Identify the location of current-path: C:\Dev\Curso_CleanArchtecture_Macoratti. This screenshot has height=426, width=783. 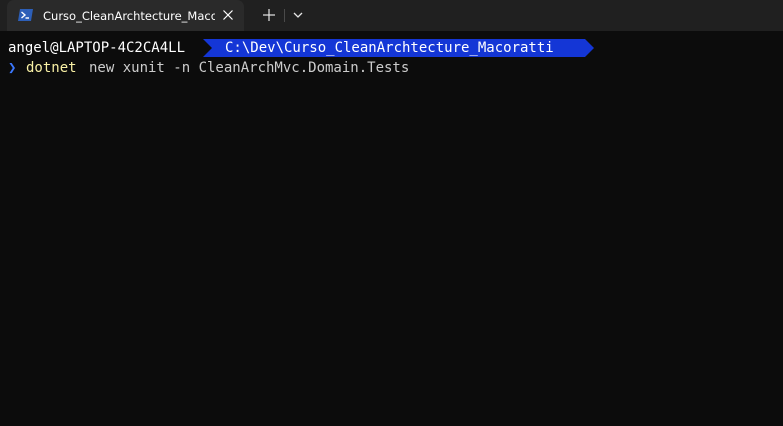
(389, 48).